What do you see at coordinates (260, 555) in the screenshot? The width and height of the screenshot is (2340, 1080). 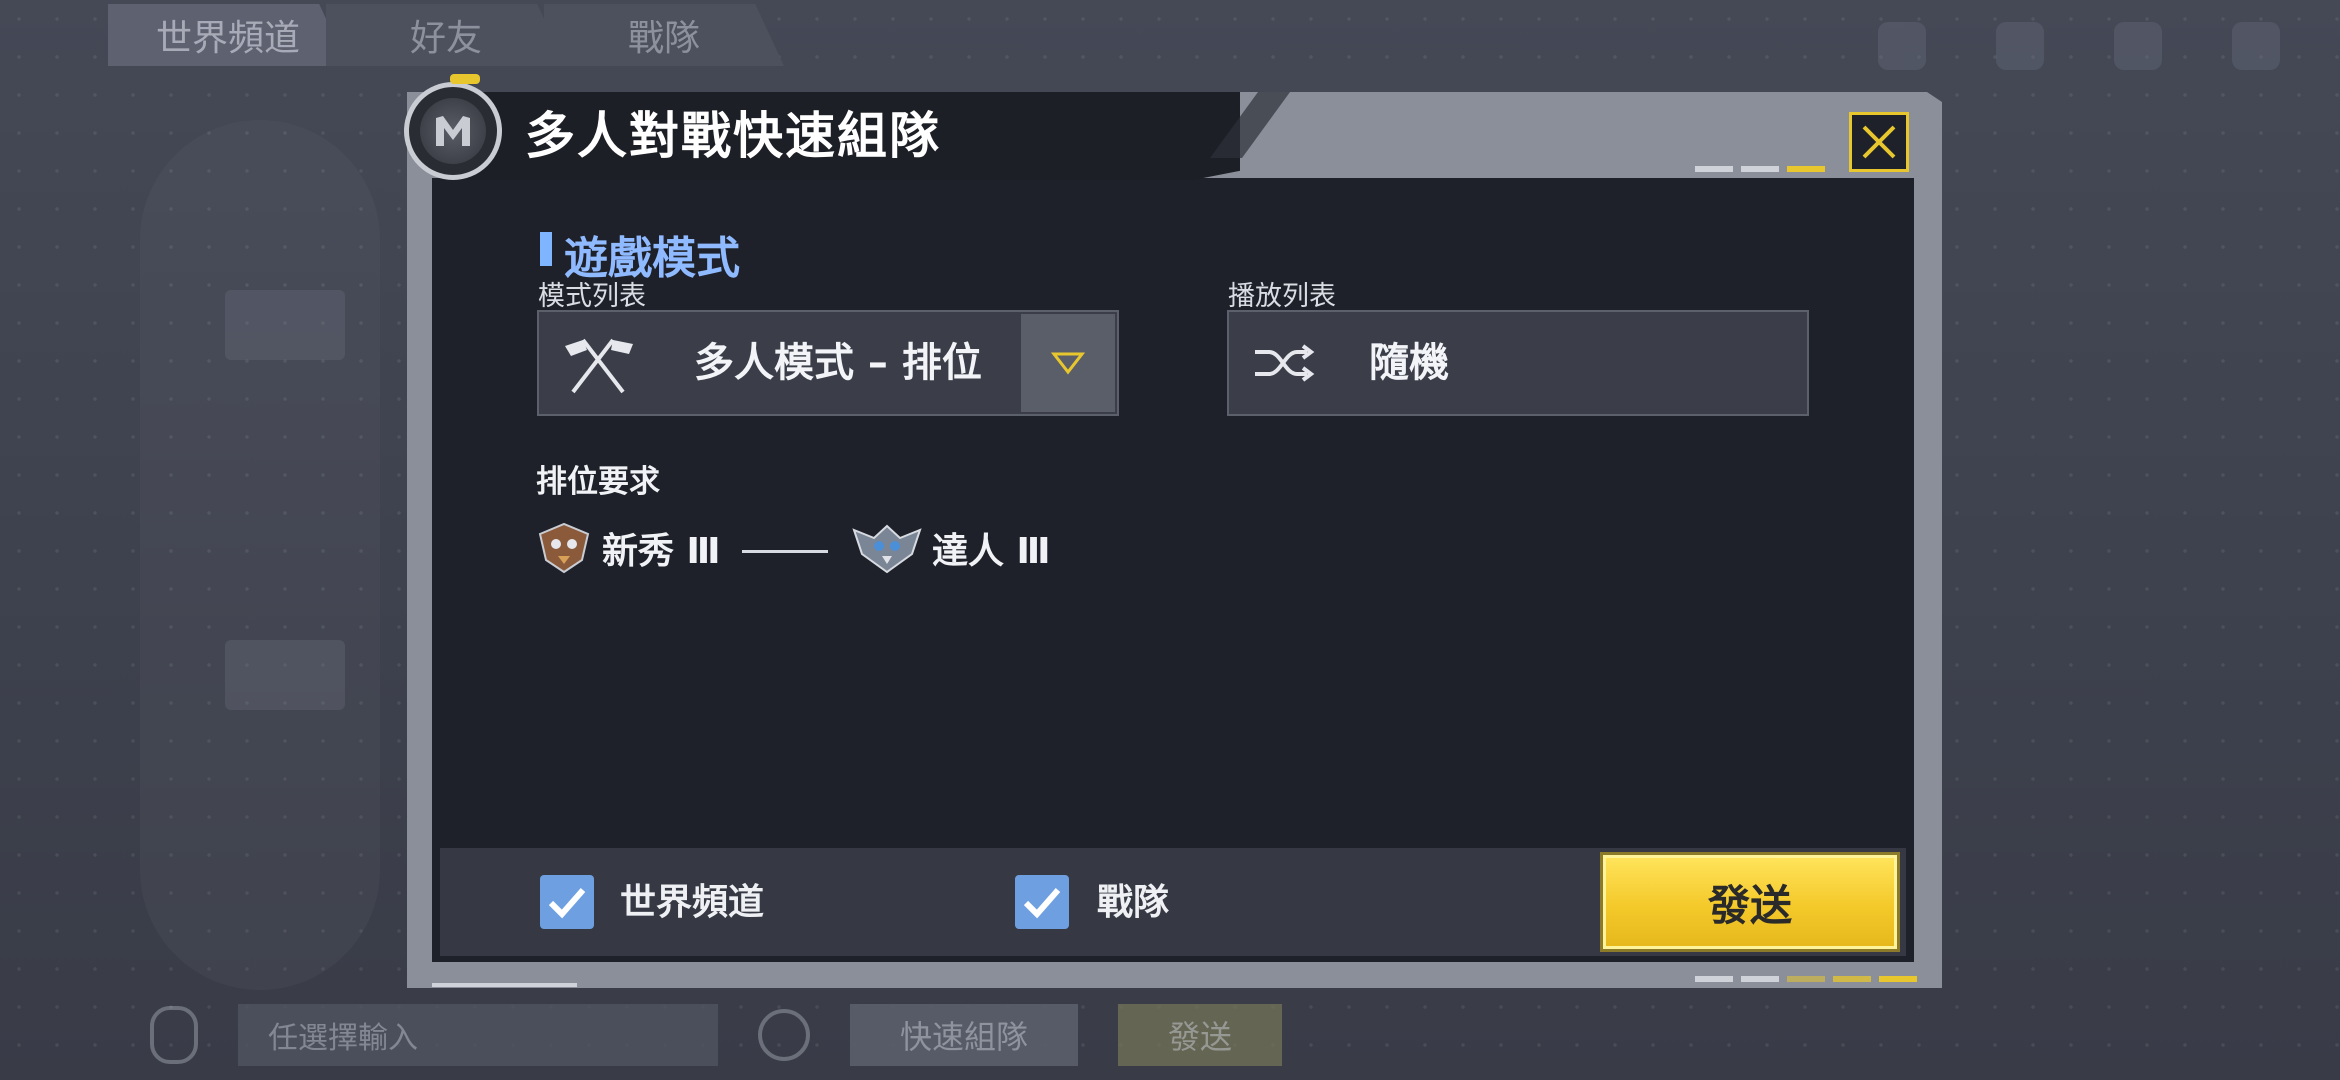 I see `background-chat-list` at bounding box center [260, 555].